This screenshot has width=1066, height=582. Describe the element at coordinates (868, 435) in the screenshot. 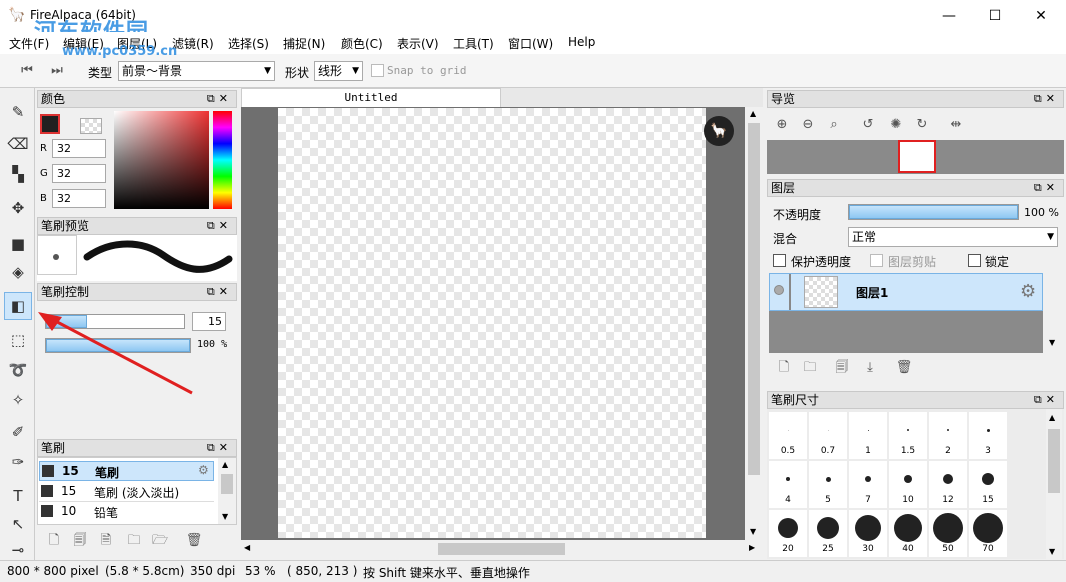

I see `brush-size-cell: 1` at that location.